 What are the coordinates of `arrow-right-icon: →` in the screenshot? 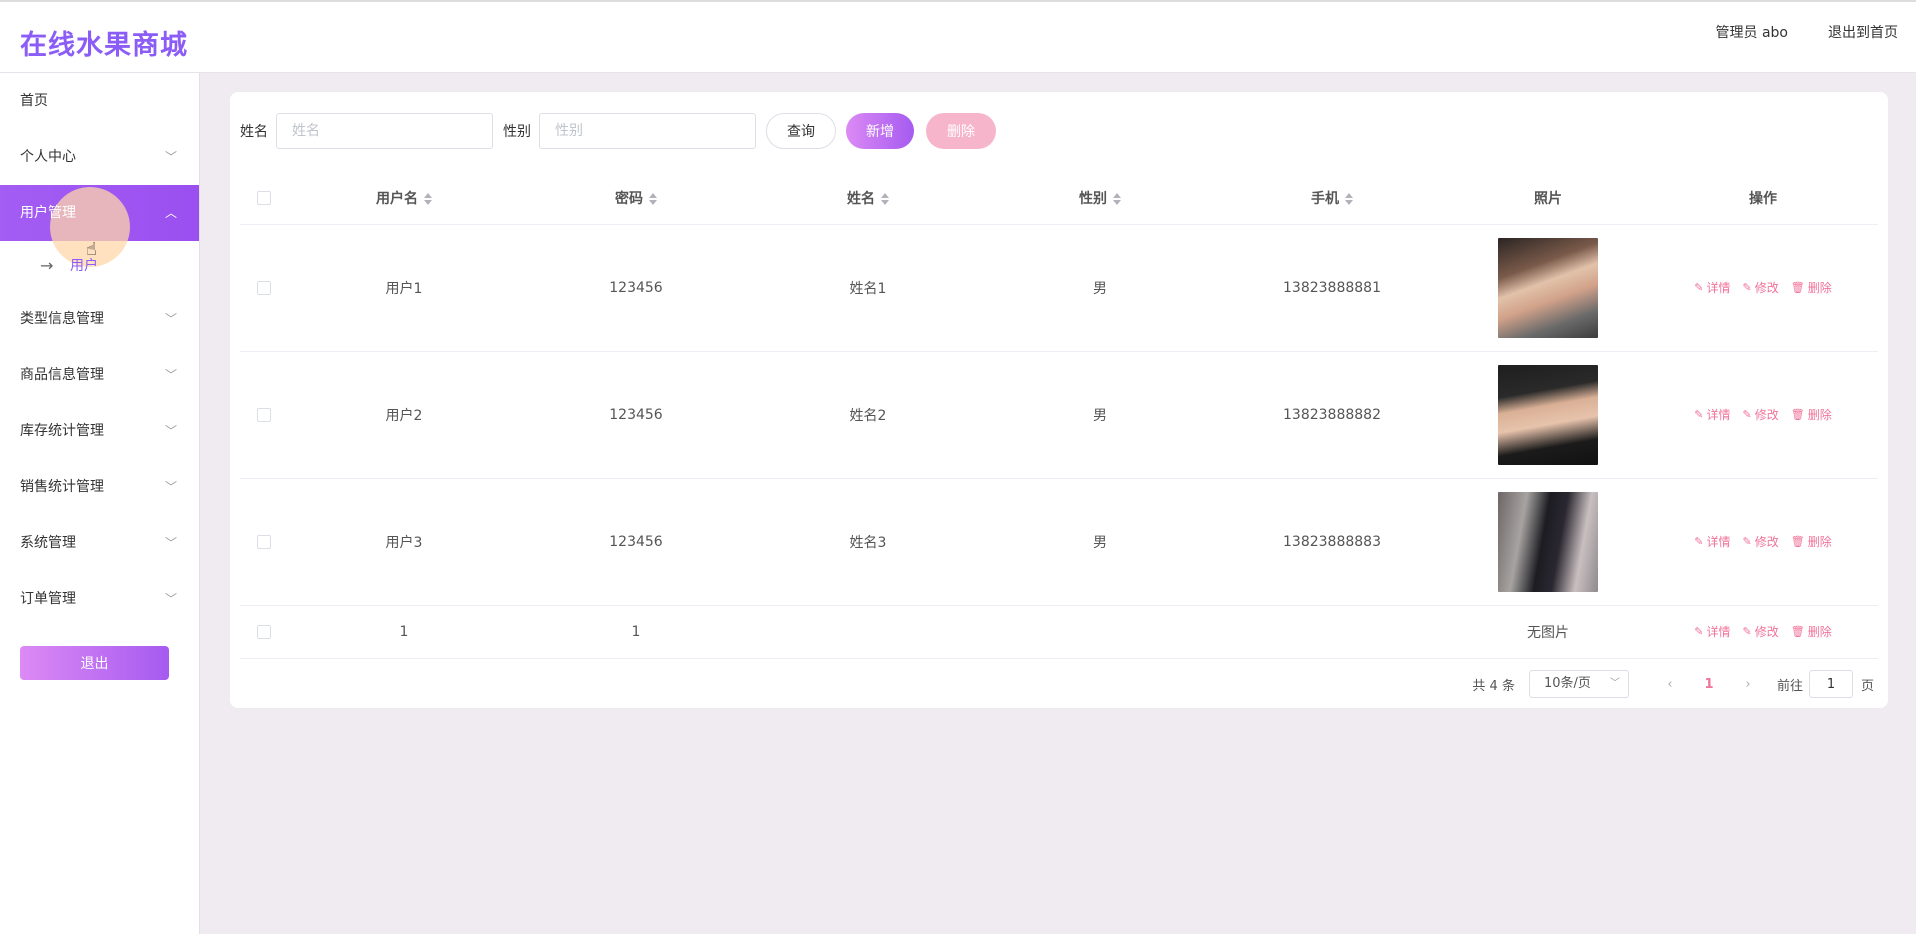 It's located at (47, 265).